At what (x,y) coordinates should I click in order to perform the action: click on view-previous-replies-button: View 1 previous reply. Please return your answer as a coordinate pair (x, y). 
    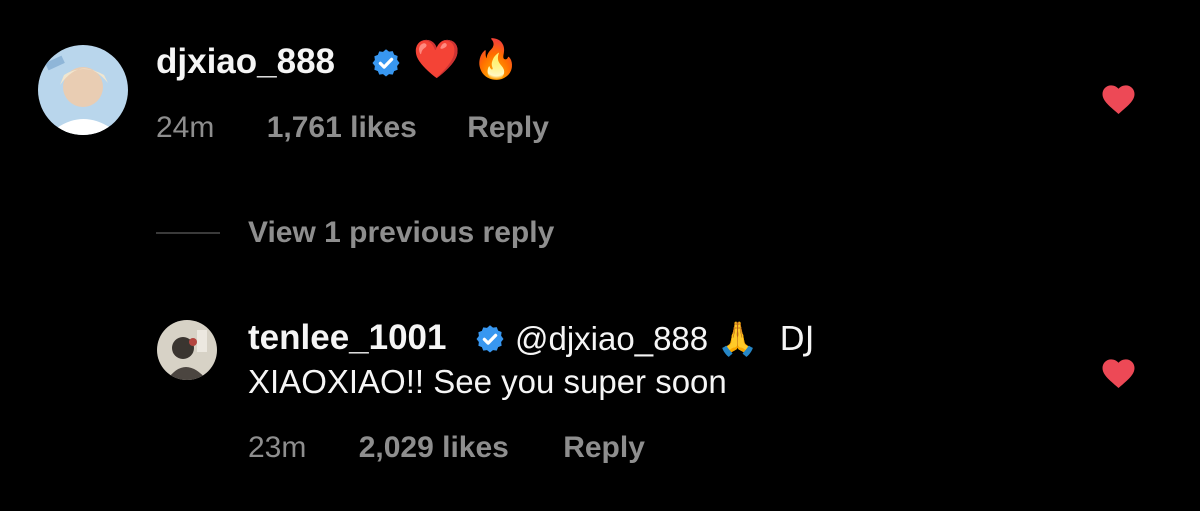
    Looking at the image, I should click on (401, 233).